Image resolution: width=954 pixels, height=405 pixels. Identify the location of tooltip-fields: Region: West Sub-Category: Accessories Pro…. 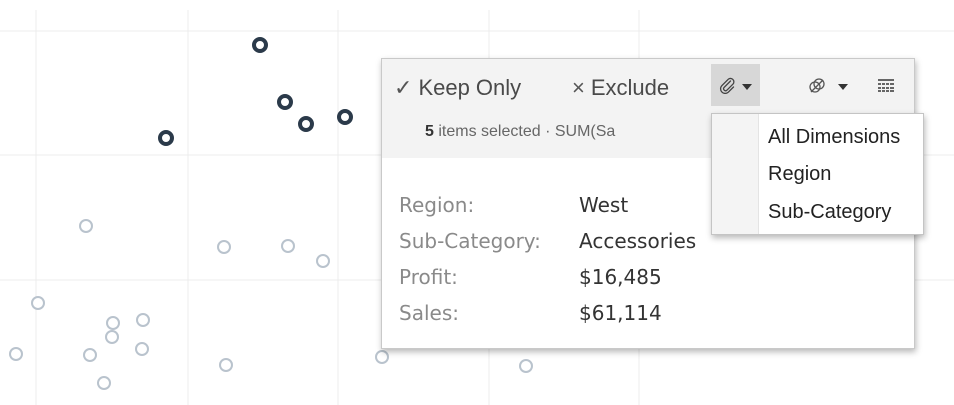
(547, 259).